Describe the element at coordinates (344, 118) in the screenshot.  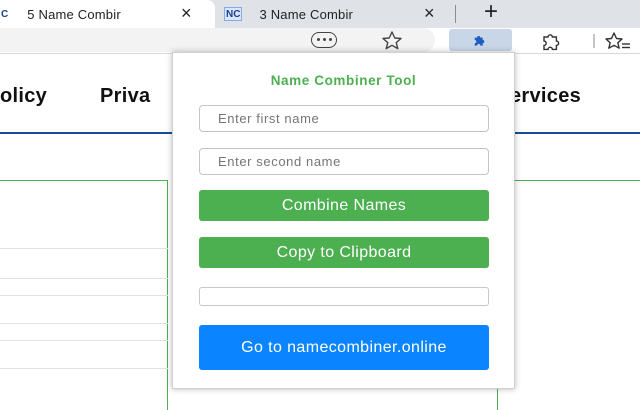
I see `first-name-input` at that location.